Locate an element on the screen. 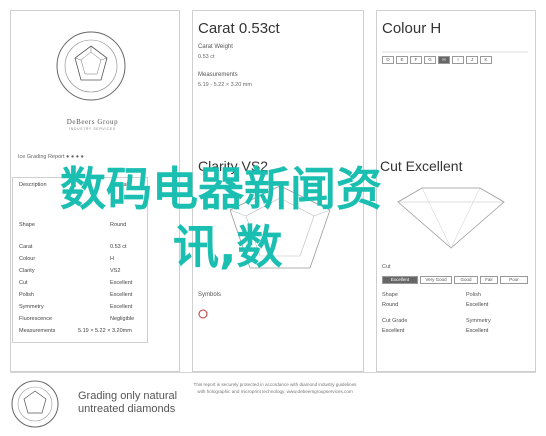  colour-grade: E is located at coordinates (402, 60).